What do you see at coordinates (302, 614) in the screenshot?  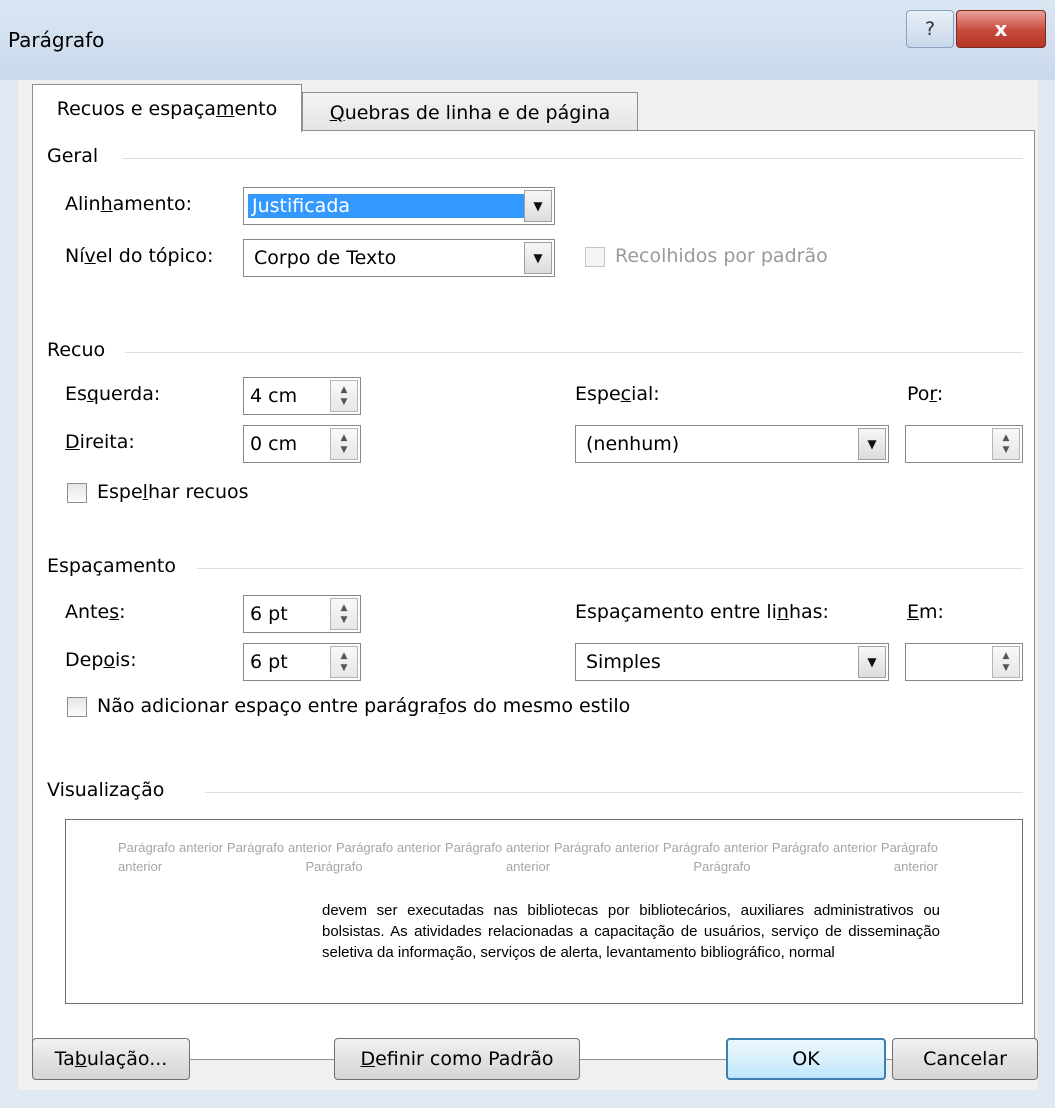 I see `spacing-before-spinner: 6 pt ▲ ▼` at bounding box center [302, 614].